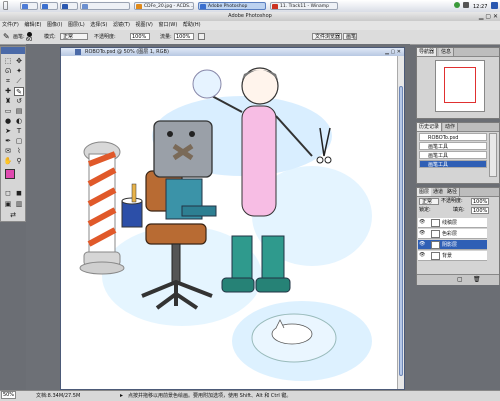 Image resolution: width=500 pixels, height=401 pixels. Describe the element at coordinates (452, 245) in the screenshot. I see `layer-row-selected: 👁 阴影层` at that location.